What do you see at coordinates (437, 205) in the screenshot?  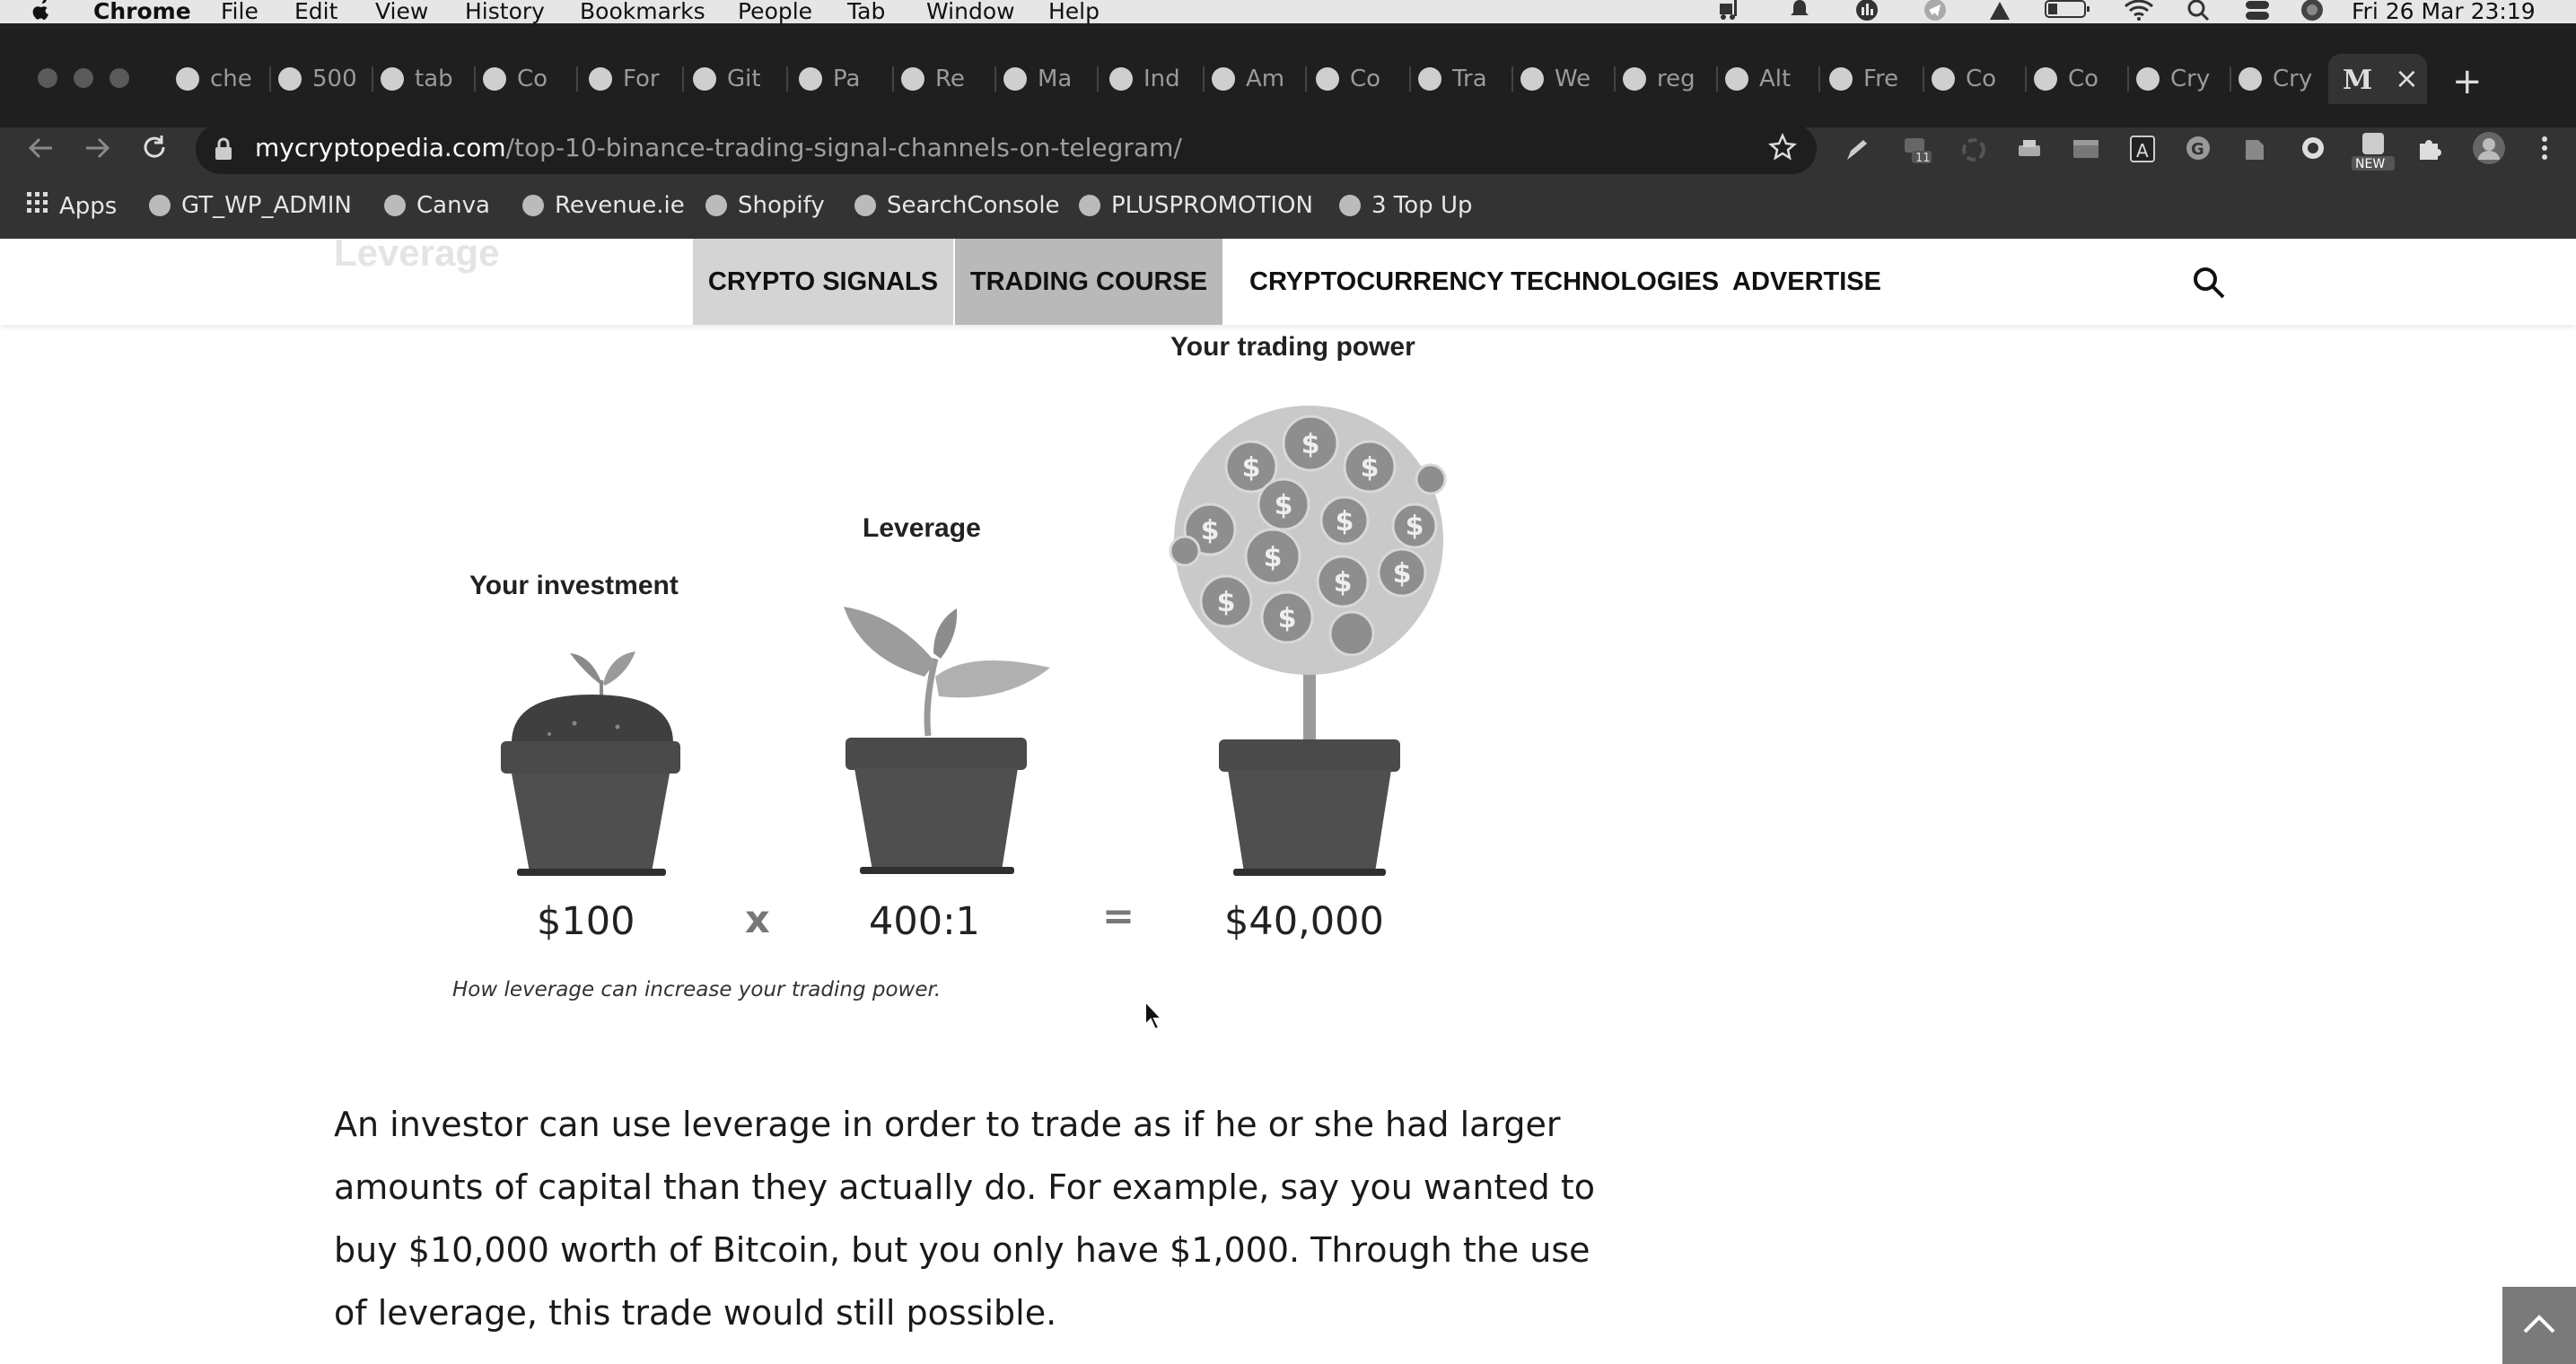 I see `bookmark-canva: Canva` at bounding box center [437, 205].